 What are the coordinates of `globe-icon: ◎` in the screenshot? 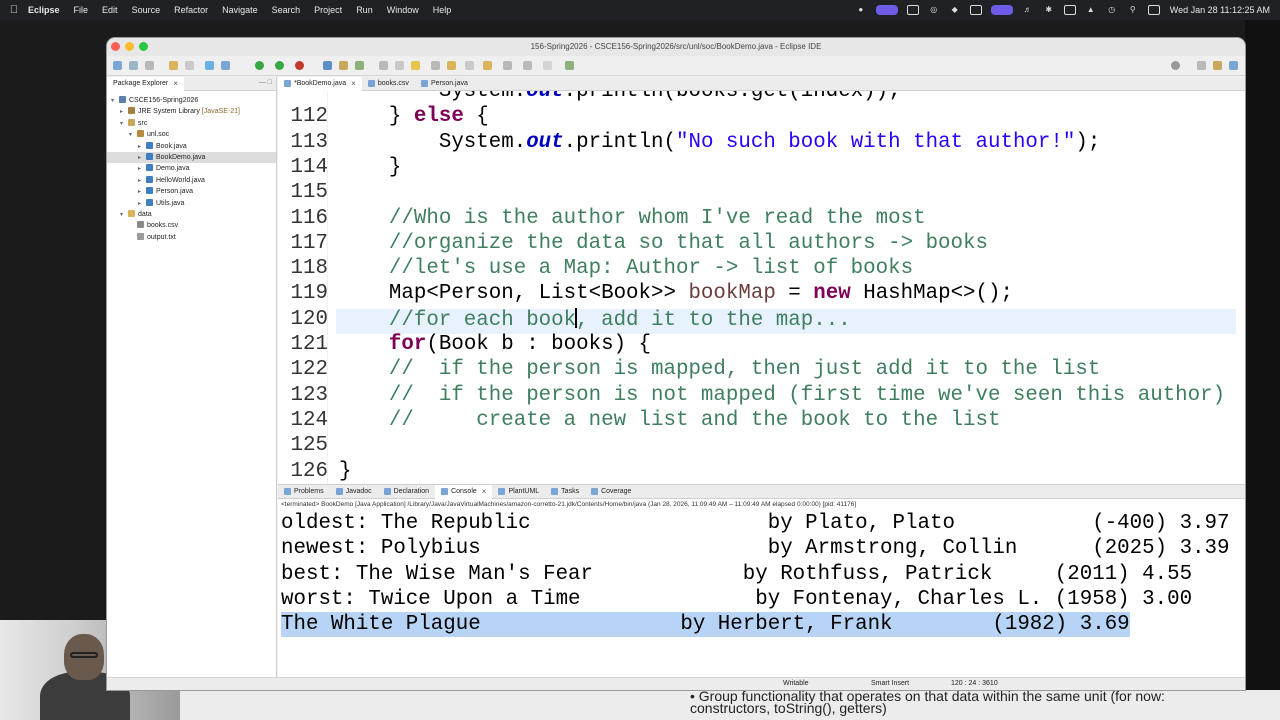 It's located at (934, 10).